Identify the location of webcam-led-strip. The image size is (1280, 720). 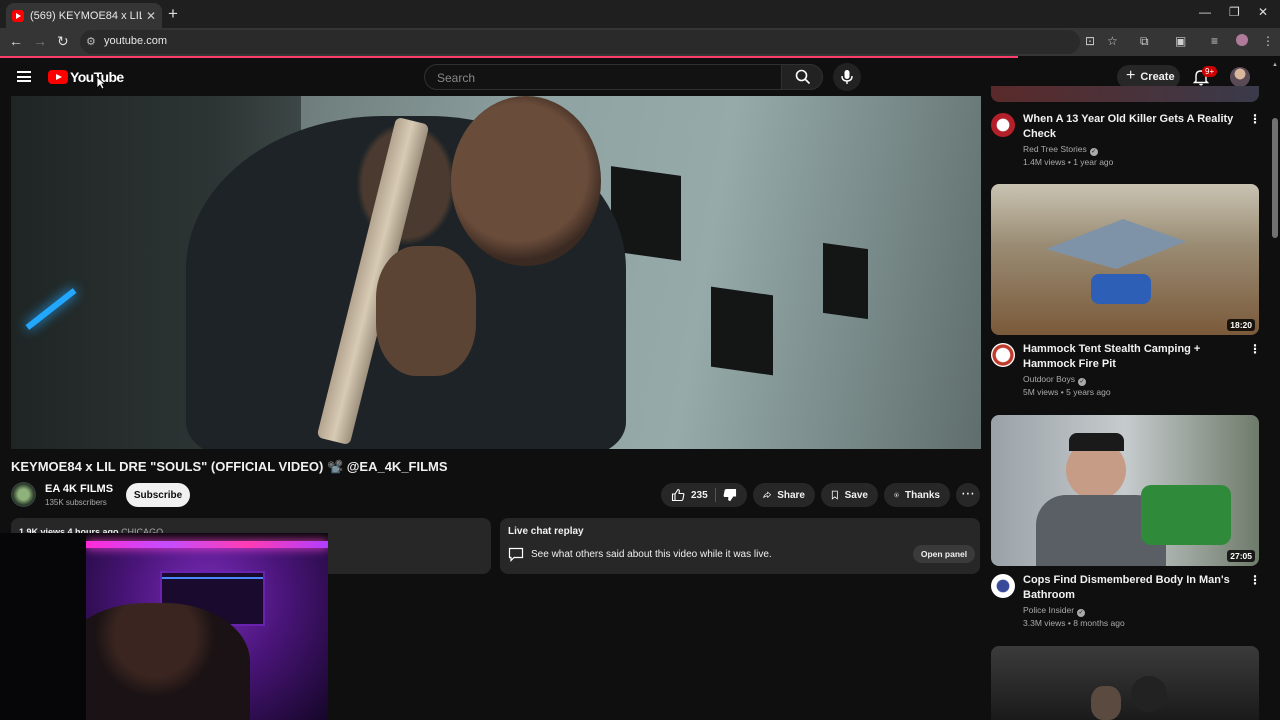
(207, 544).